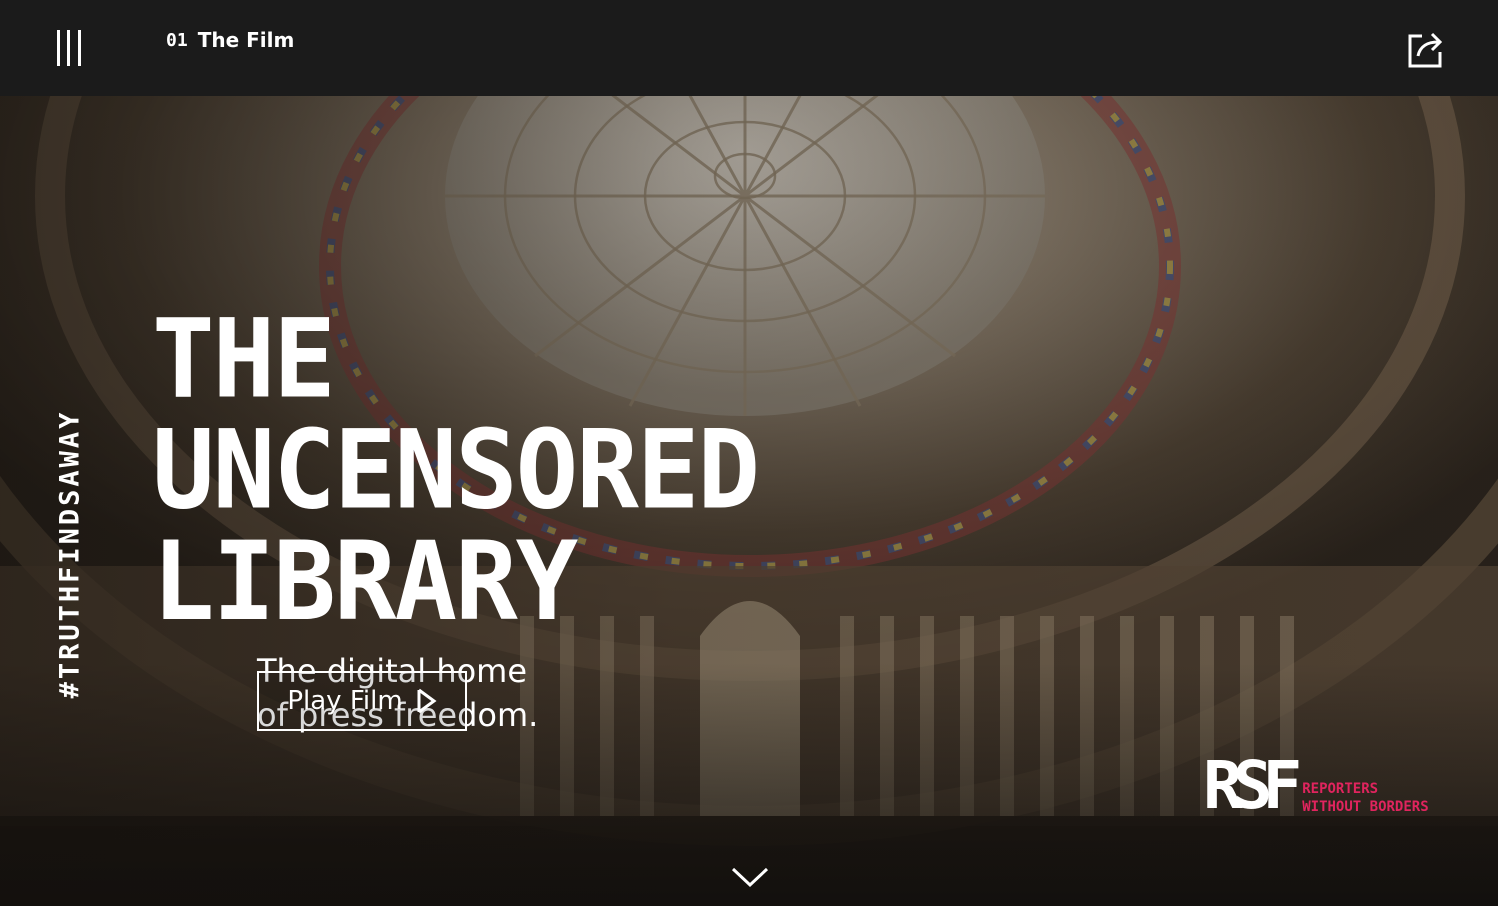 The height and width of the screenshot is (906, 1498). What do you see at coordinates (1425, 49) in the screenshot?
I see `share-icon` at bounding box center [1425, 49].